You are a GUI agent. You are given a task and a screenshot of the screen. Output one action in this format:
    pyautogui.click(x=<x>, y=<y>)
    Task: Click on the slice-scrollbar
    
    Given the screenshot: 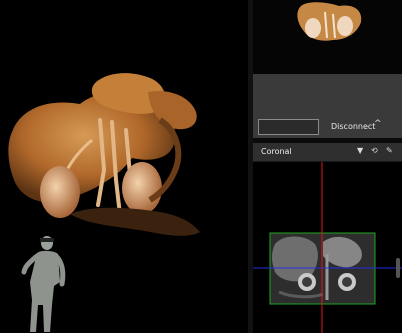 What is the action you would take?
    pyautogui.click(x=398, y=268)
    